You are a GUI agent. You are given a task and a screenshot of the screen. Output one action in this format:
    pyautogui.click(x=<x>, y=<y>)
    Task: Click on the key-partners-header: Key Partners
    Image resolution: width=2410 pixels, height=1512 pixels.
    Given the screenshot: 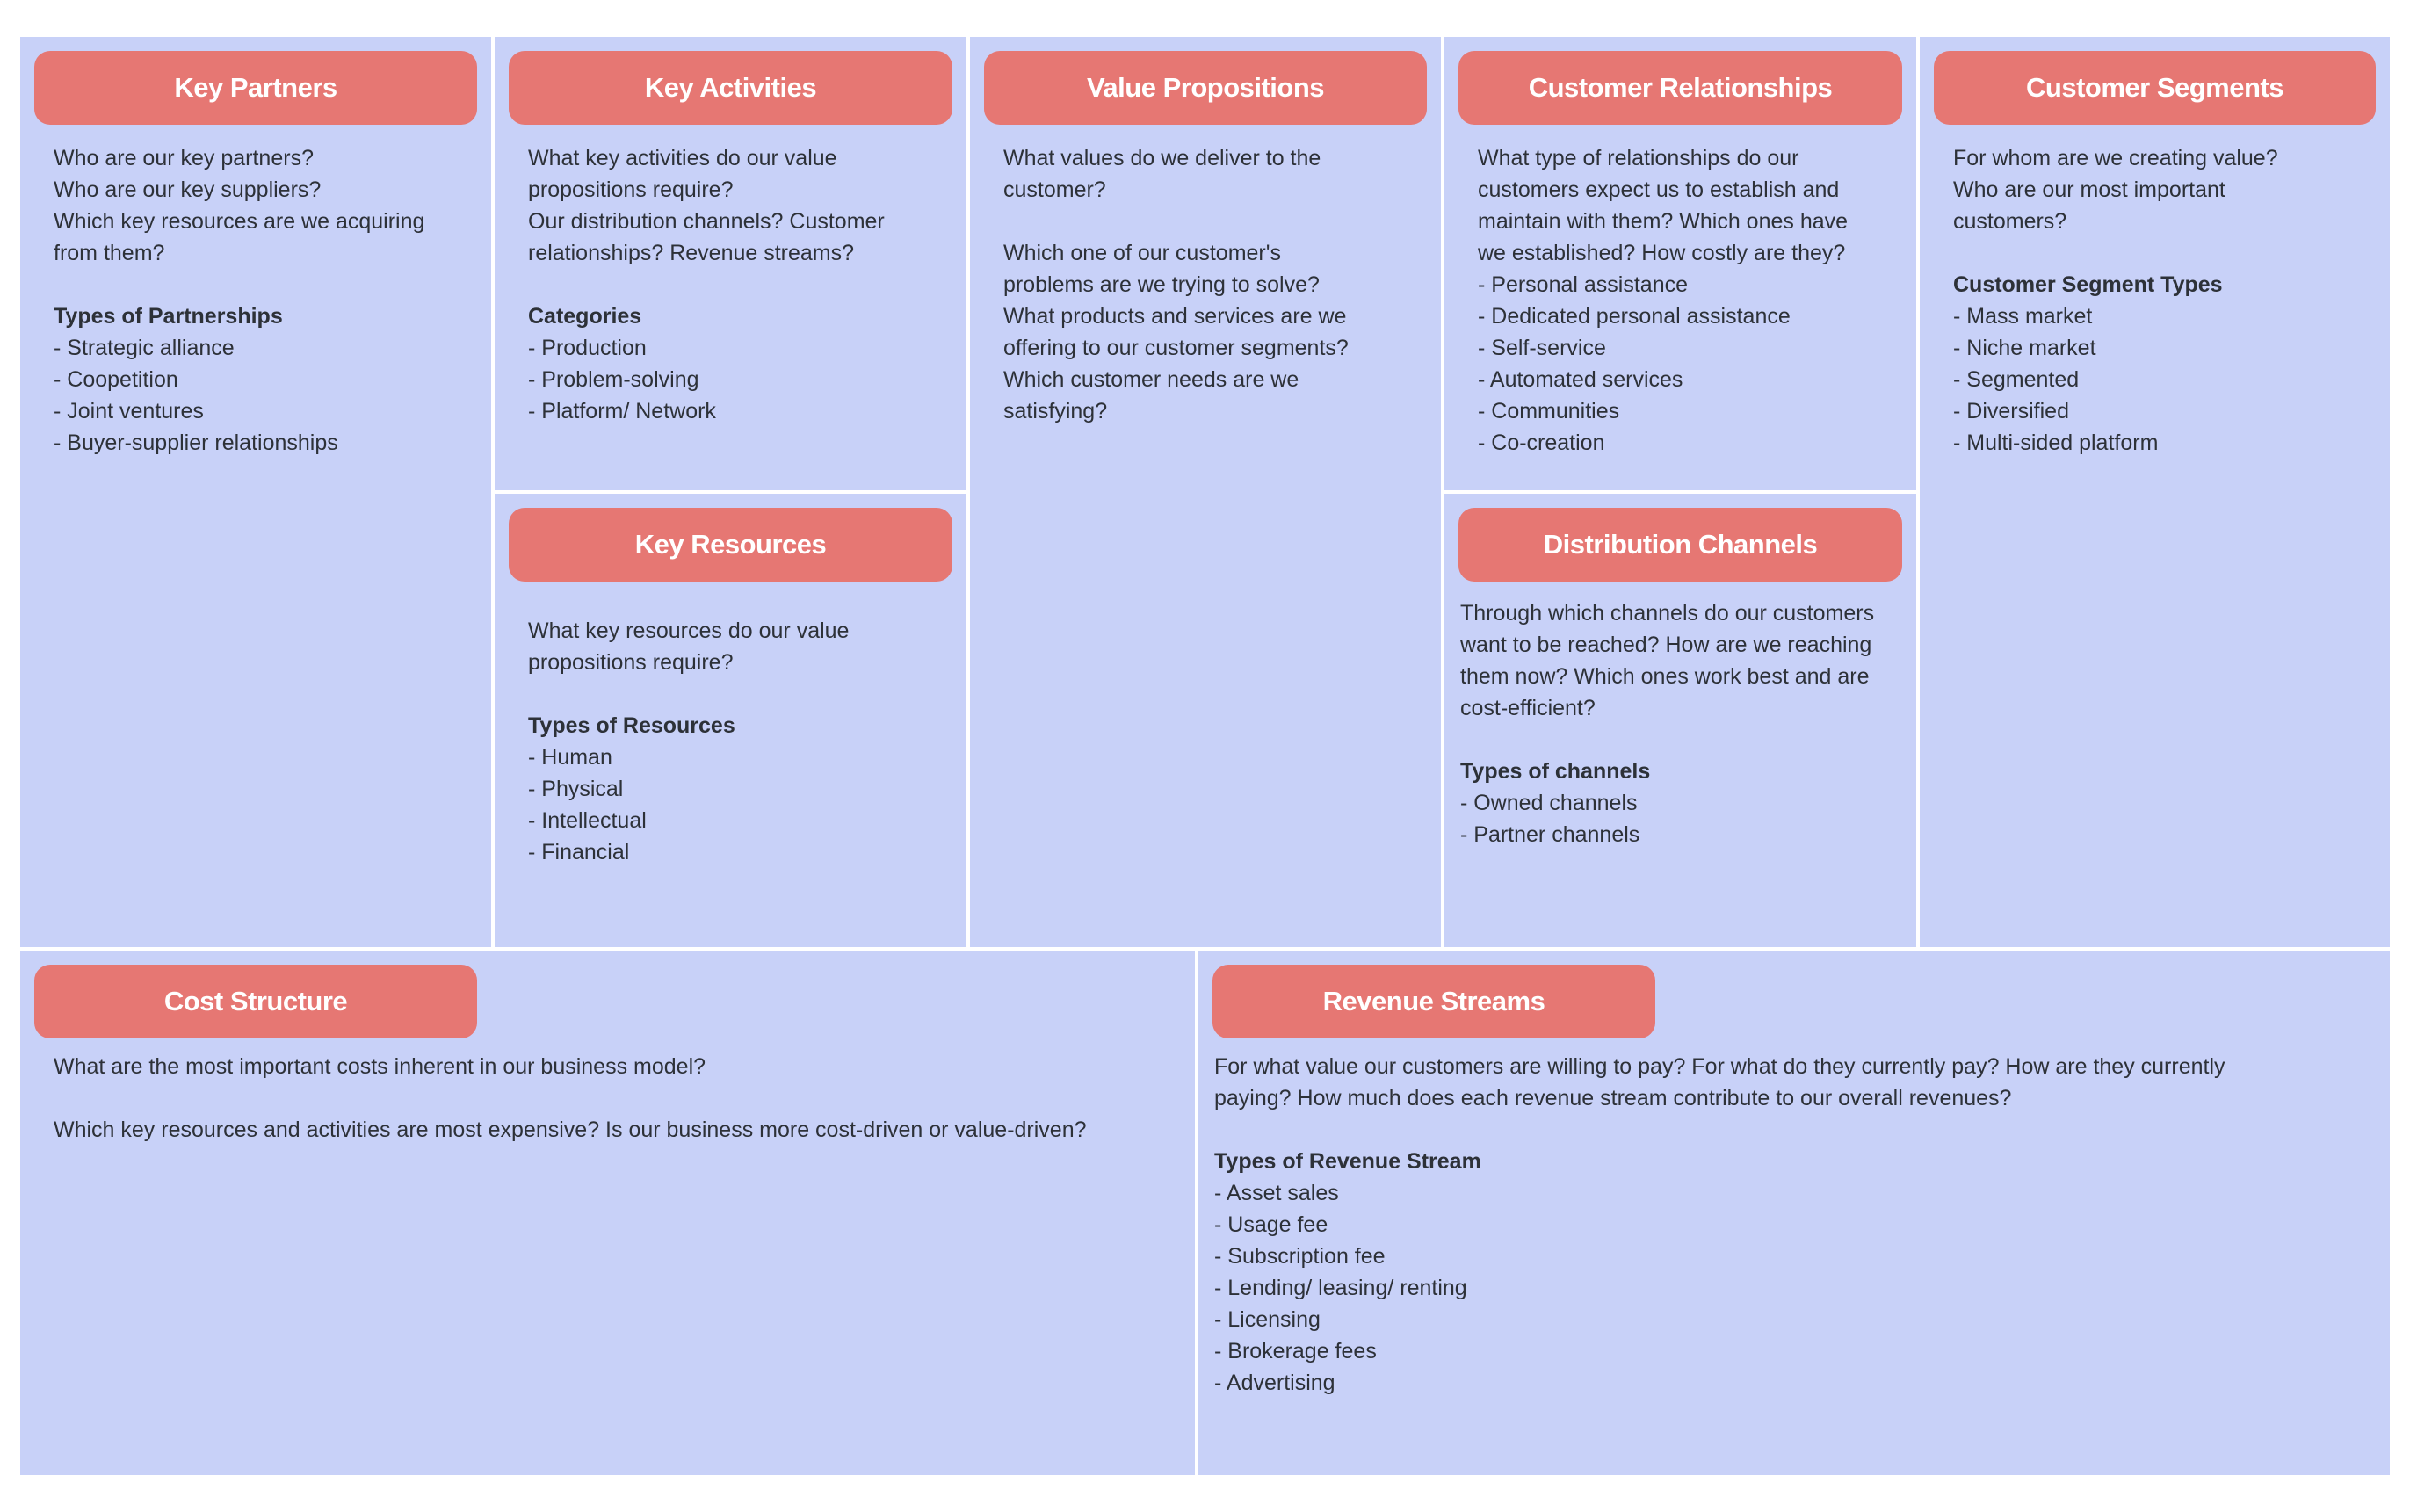 What is the action you would take?
    pyautogui.click(x=255, y=88)
    